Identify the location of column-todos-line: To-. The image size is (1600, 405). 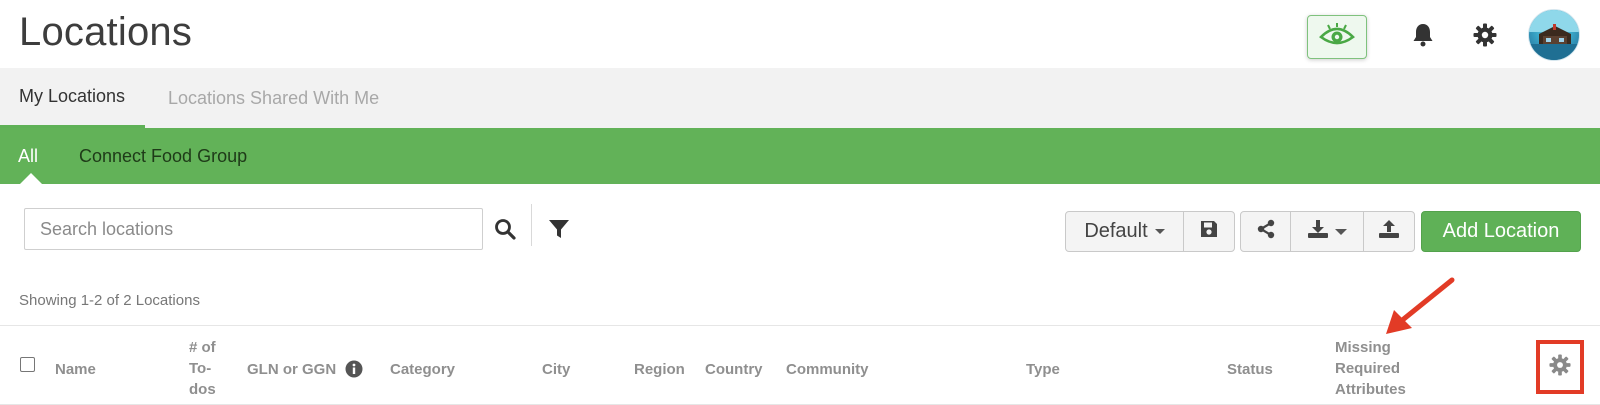
(200, 368).